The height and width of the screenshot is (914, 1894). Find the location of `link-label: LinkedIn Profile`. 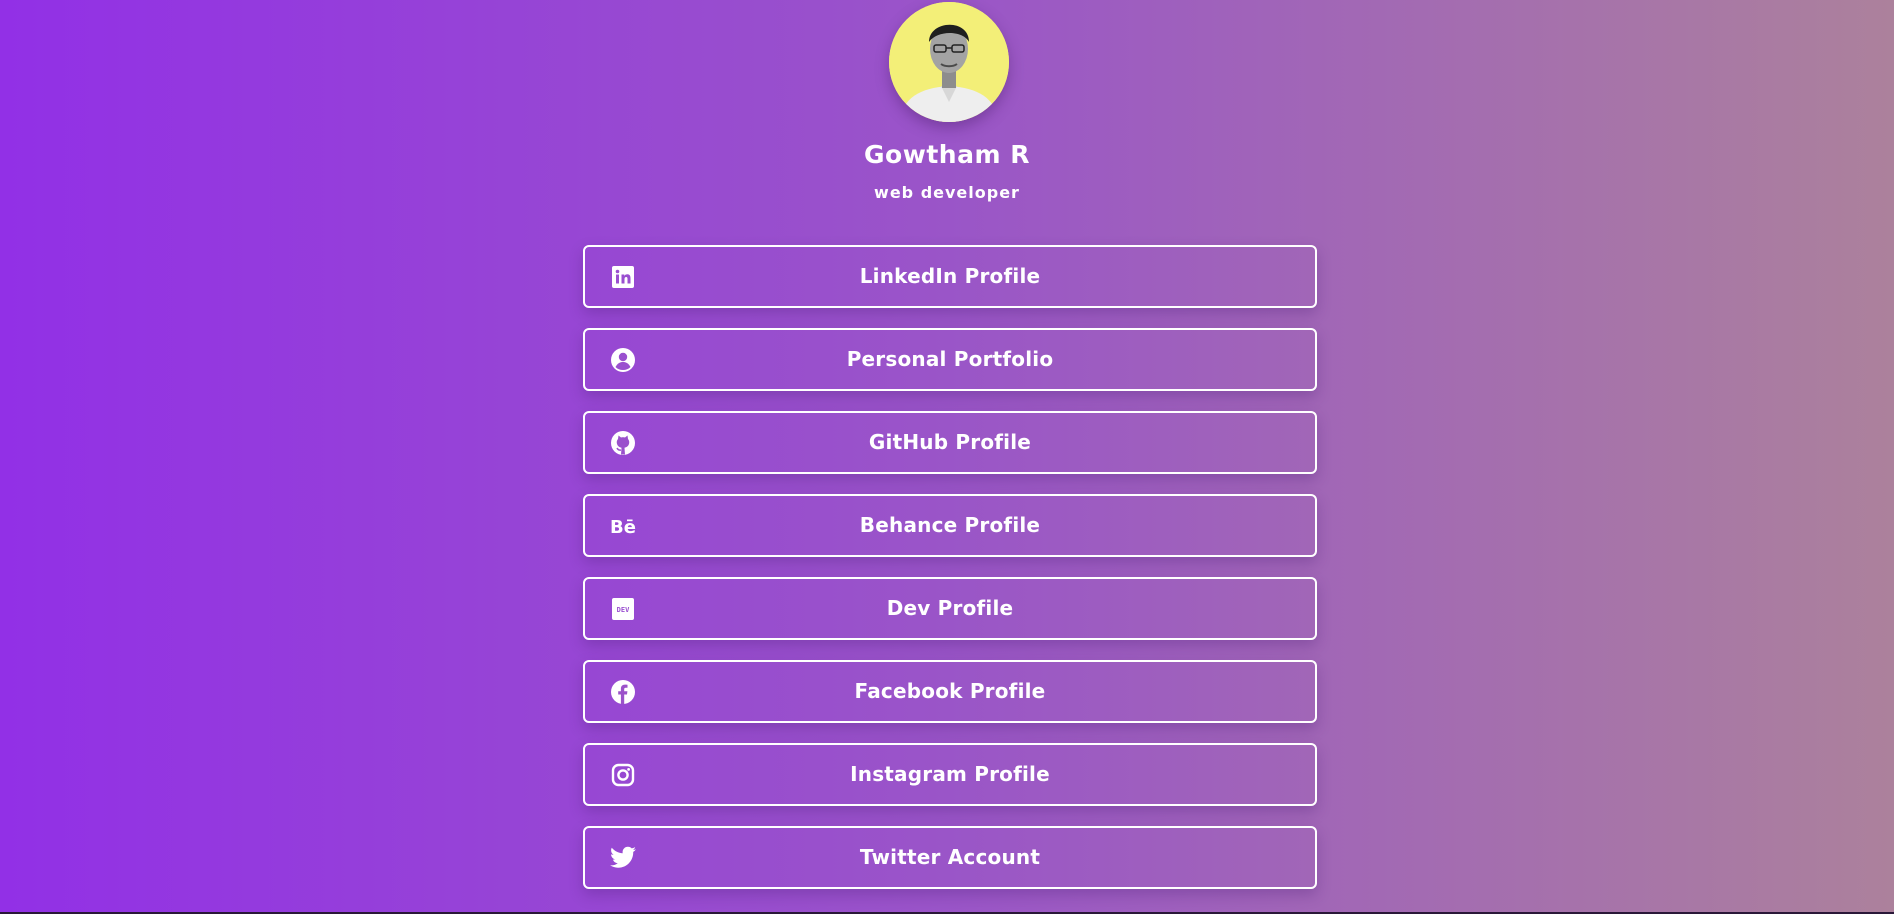

link-label: LinkedIn Profile is located at coordinates (950, 276).